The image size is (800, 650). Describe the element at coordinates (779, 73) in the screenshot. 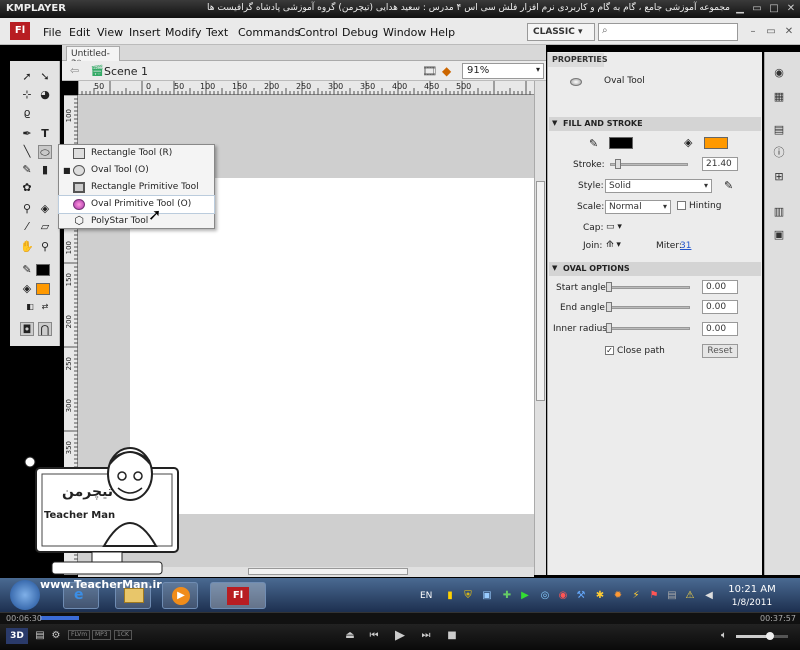

I see `color-panel-icon: ◉` at that location.